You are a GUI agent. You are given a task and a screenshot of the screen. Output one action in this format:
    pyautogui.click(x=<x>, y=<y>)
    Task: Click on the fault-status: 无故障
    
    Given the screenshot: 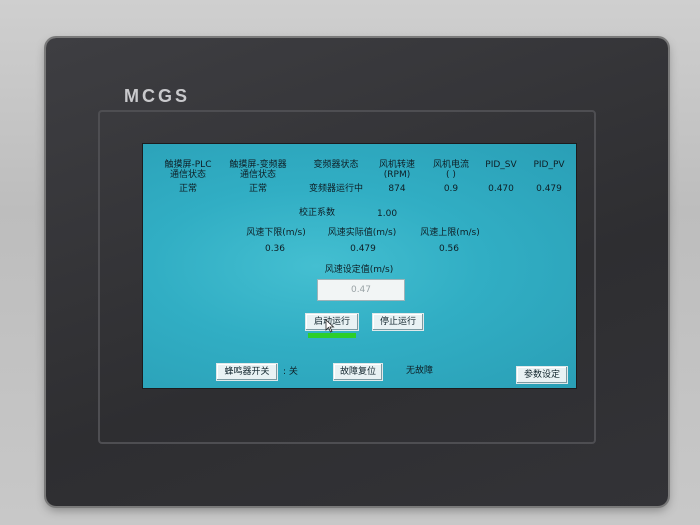 What is the action you would take?
    pyautogui.click(x=420, y=371)
    